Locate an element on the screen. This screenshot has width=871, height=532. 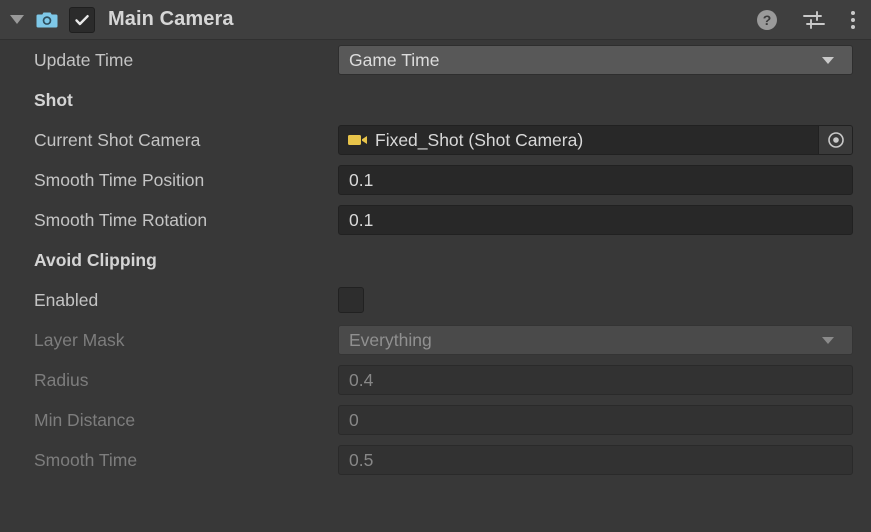
row-update-time: Update Time Game Time is located at coordinates (435, 60).